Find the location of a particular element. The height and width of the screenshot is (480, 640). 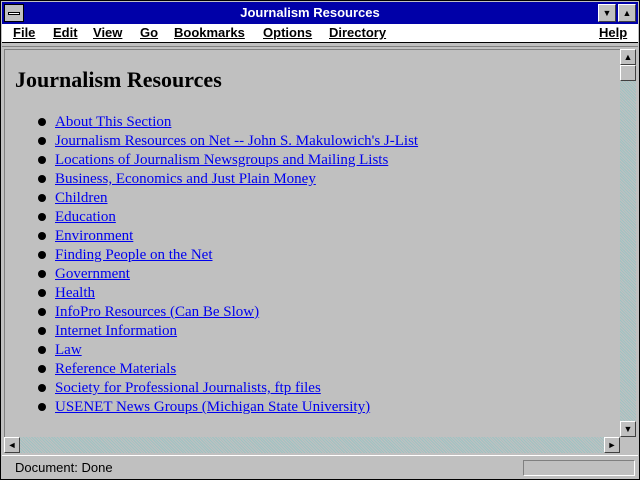

vertical-scroll-track is located at coordinates (628, 243).